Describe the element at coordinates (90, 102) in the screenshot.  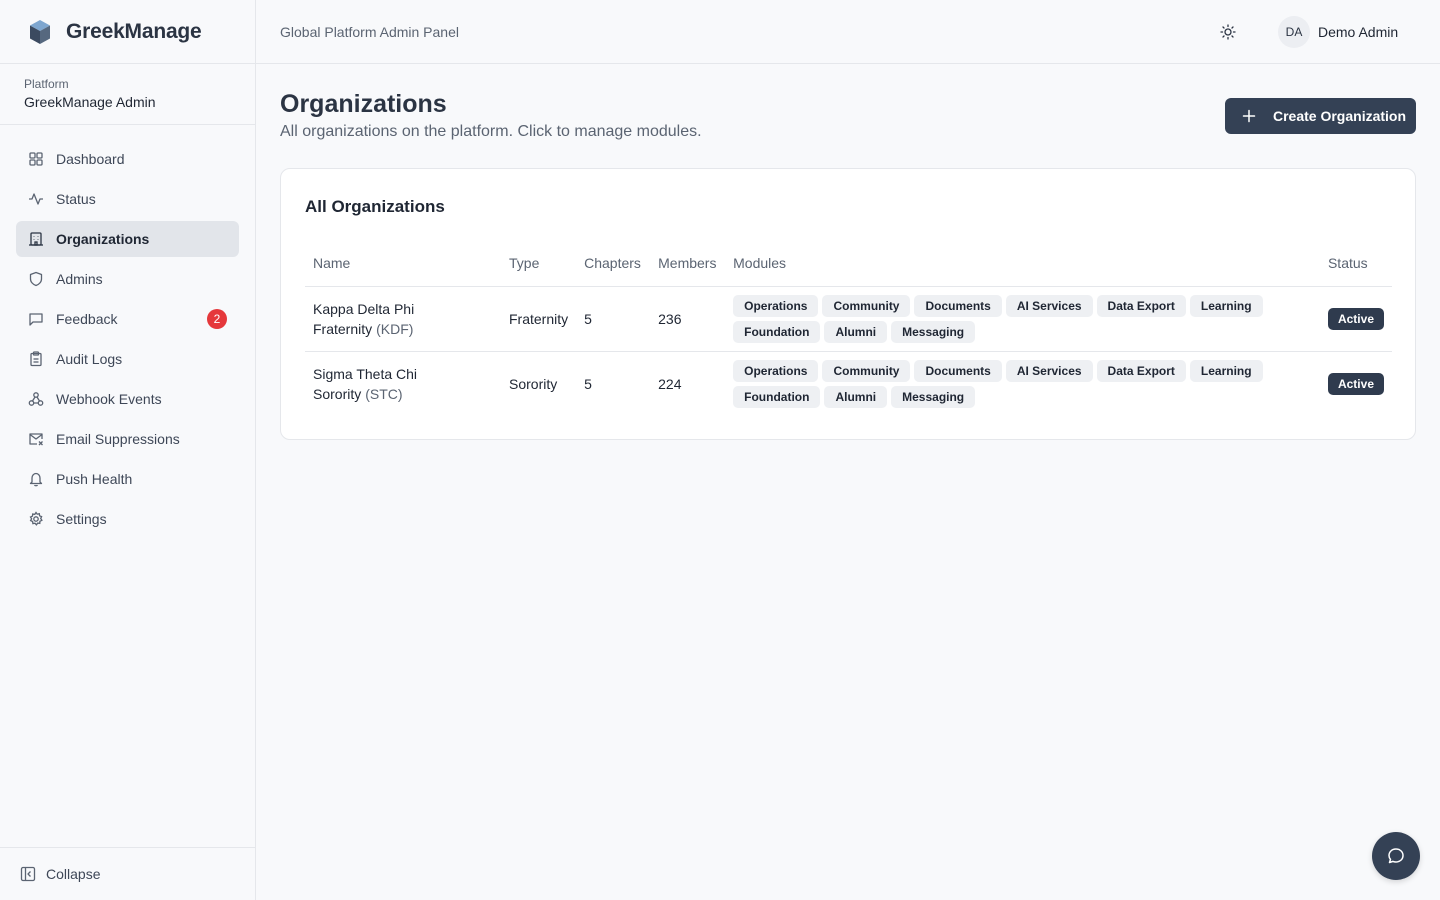
I see `platform-name: GreekManage Admin` at that location.